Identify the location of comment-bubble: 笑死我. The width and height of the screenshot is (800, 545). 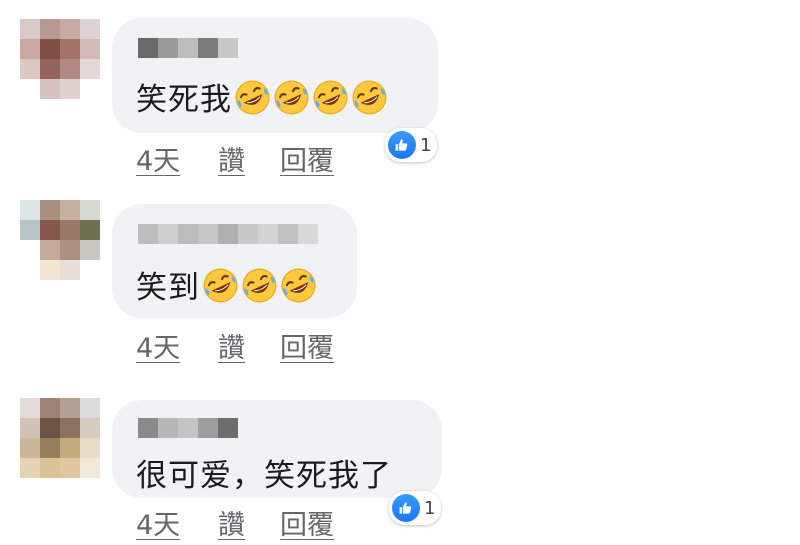
(275, 75).